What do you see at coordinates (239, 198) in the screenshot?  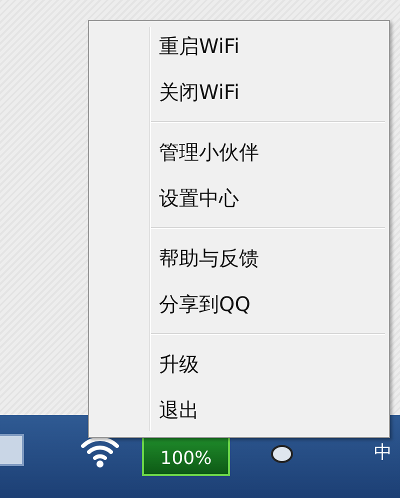 I see `menu-item: 设置中心` at bounding box center [239, 198].